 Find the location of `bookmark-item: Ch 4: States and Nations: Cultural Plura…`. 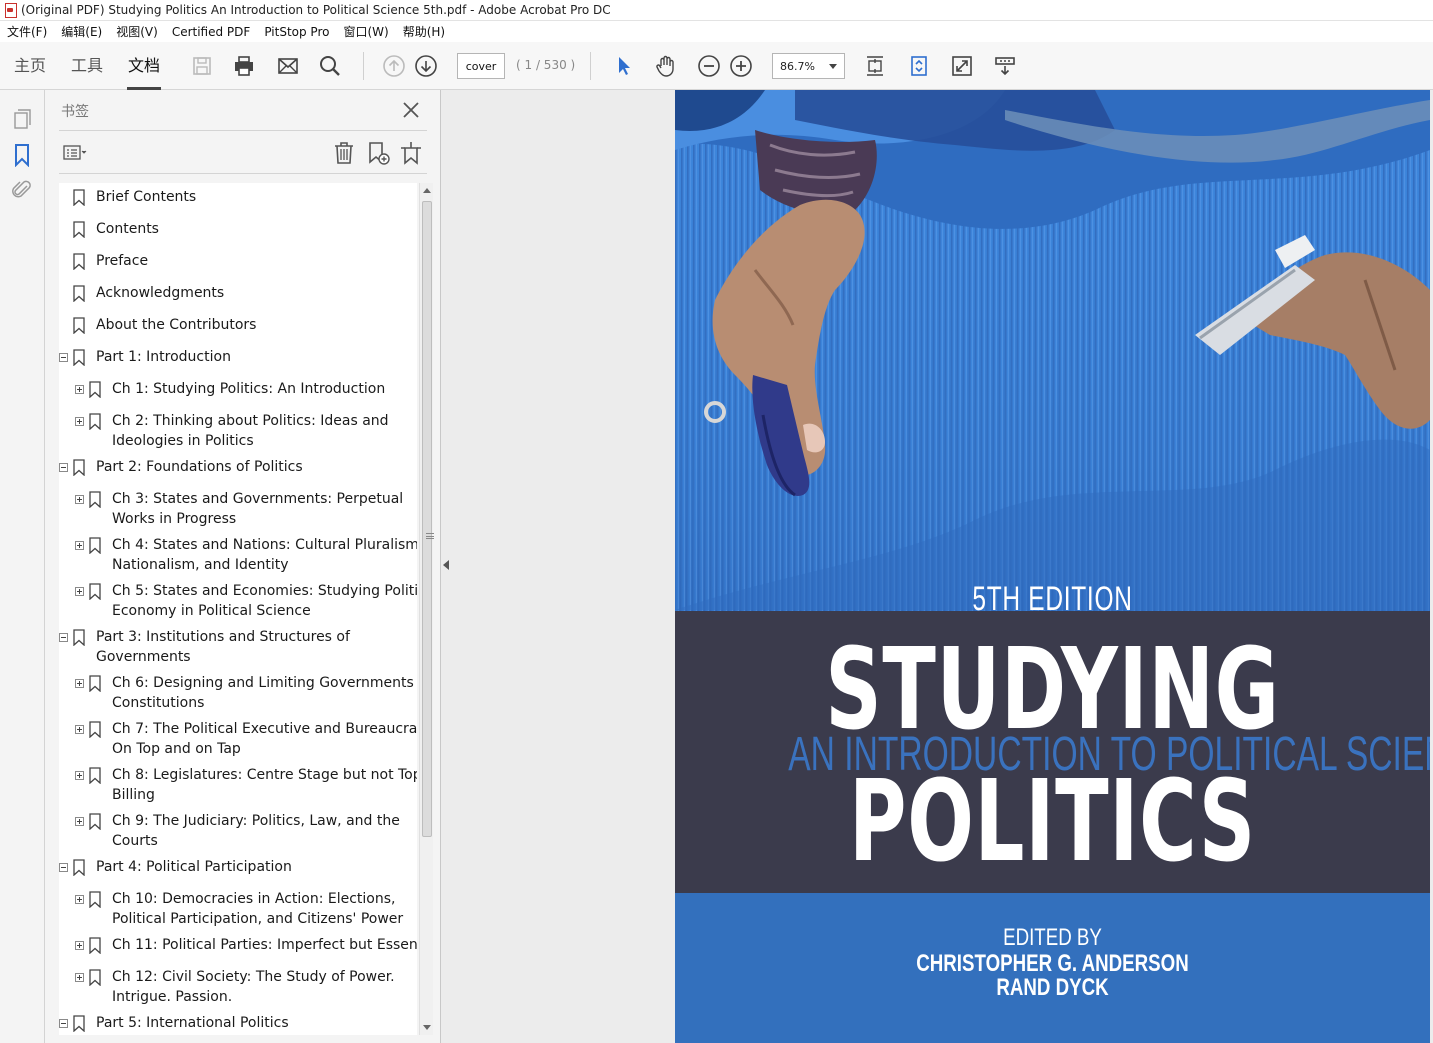

bookmark-item: Ch 4: States and Nations: Cultural Plura… is located at coordinates (238, 556).